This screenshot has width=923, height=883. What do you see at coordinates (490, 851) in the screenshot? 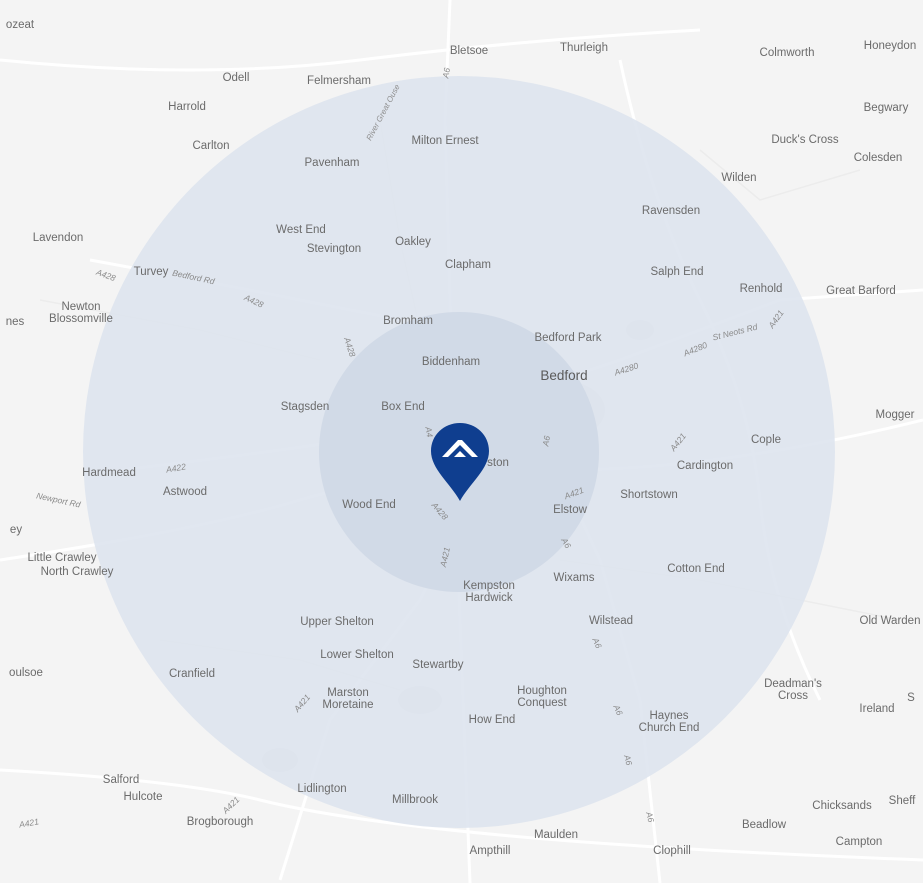
I see `place-label-ampthill: Ampthill` at bounding box center [490, 851].